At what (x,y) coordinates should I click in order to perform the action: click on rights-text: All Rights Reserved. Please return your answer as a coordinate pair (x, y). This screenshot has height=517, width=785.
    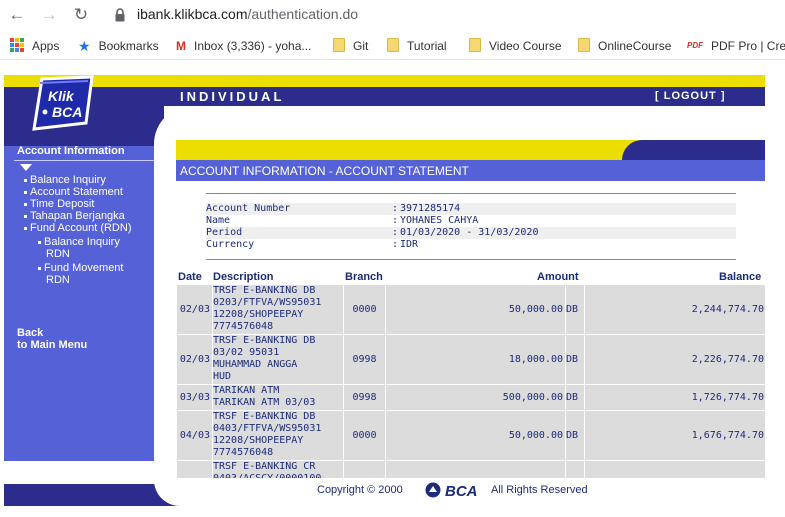
    Looking at the image, I should click on (539, 490).